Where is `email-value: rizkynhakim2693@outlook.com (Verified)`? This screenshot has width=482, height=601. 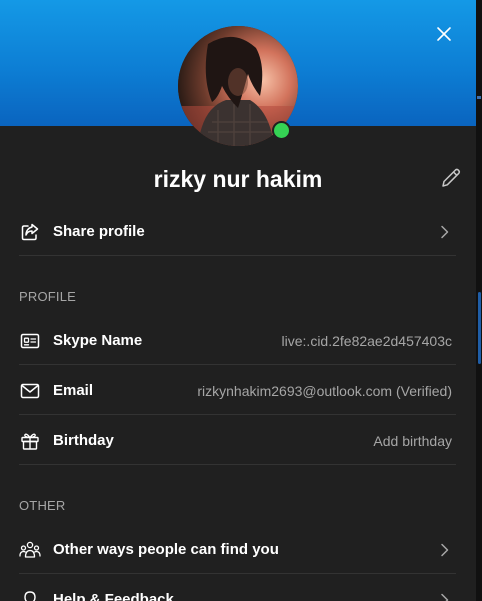
email-value: rizkynhakim2693@outlook.com (Verified) is located at coordinates (326, 391).